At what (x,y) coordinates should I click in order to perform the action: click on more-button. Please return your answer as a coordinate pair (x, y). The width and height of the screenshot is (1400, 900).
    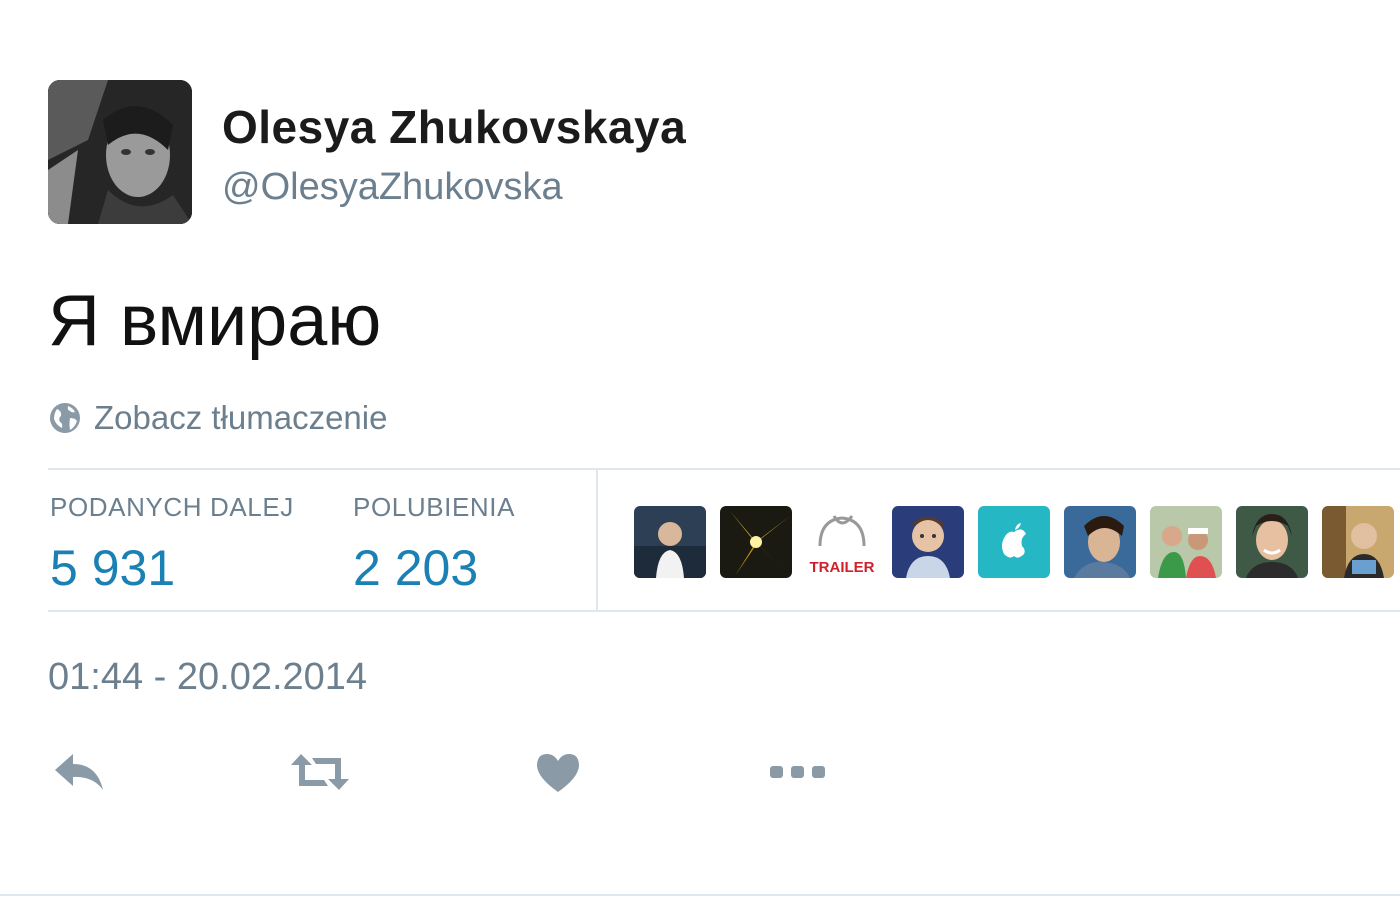
    Looking at the image, I should click on (798, 772).